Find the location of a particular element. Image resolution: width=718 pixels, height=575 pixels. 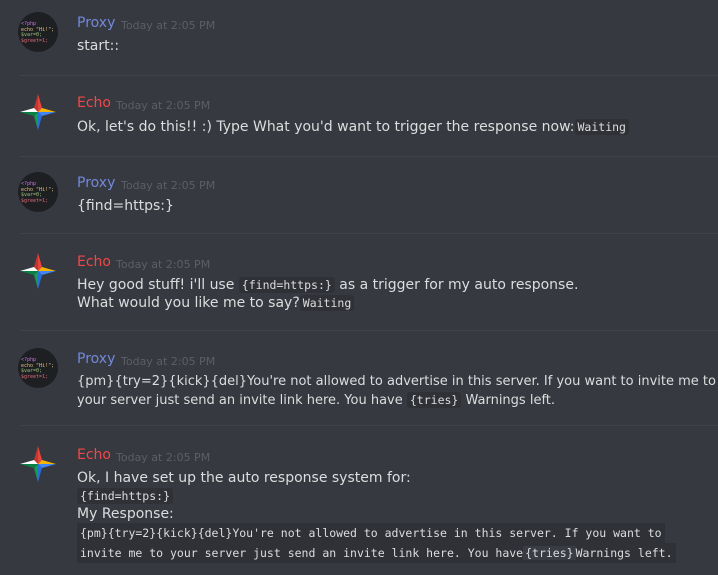

message-content: start:: is located at coordinates (98, 46).